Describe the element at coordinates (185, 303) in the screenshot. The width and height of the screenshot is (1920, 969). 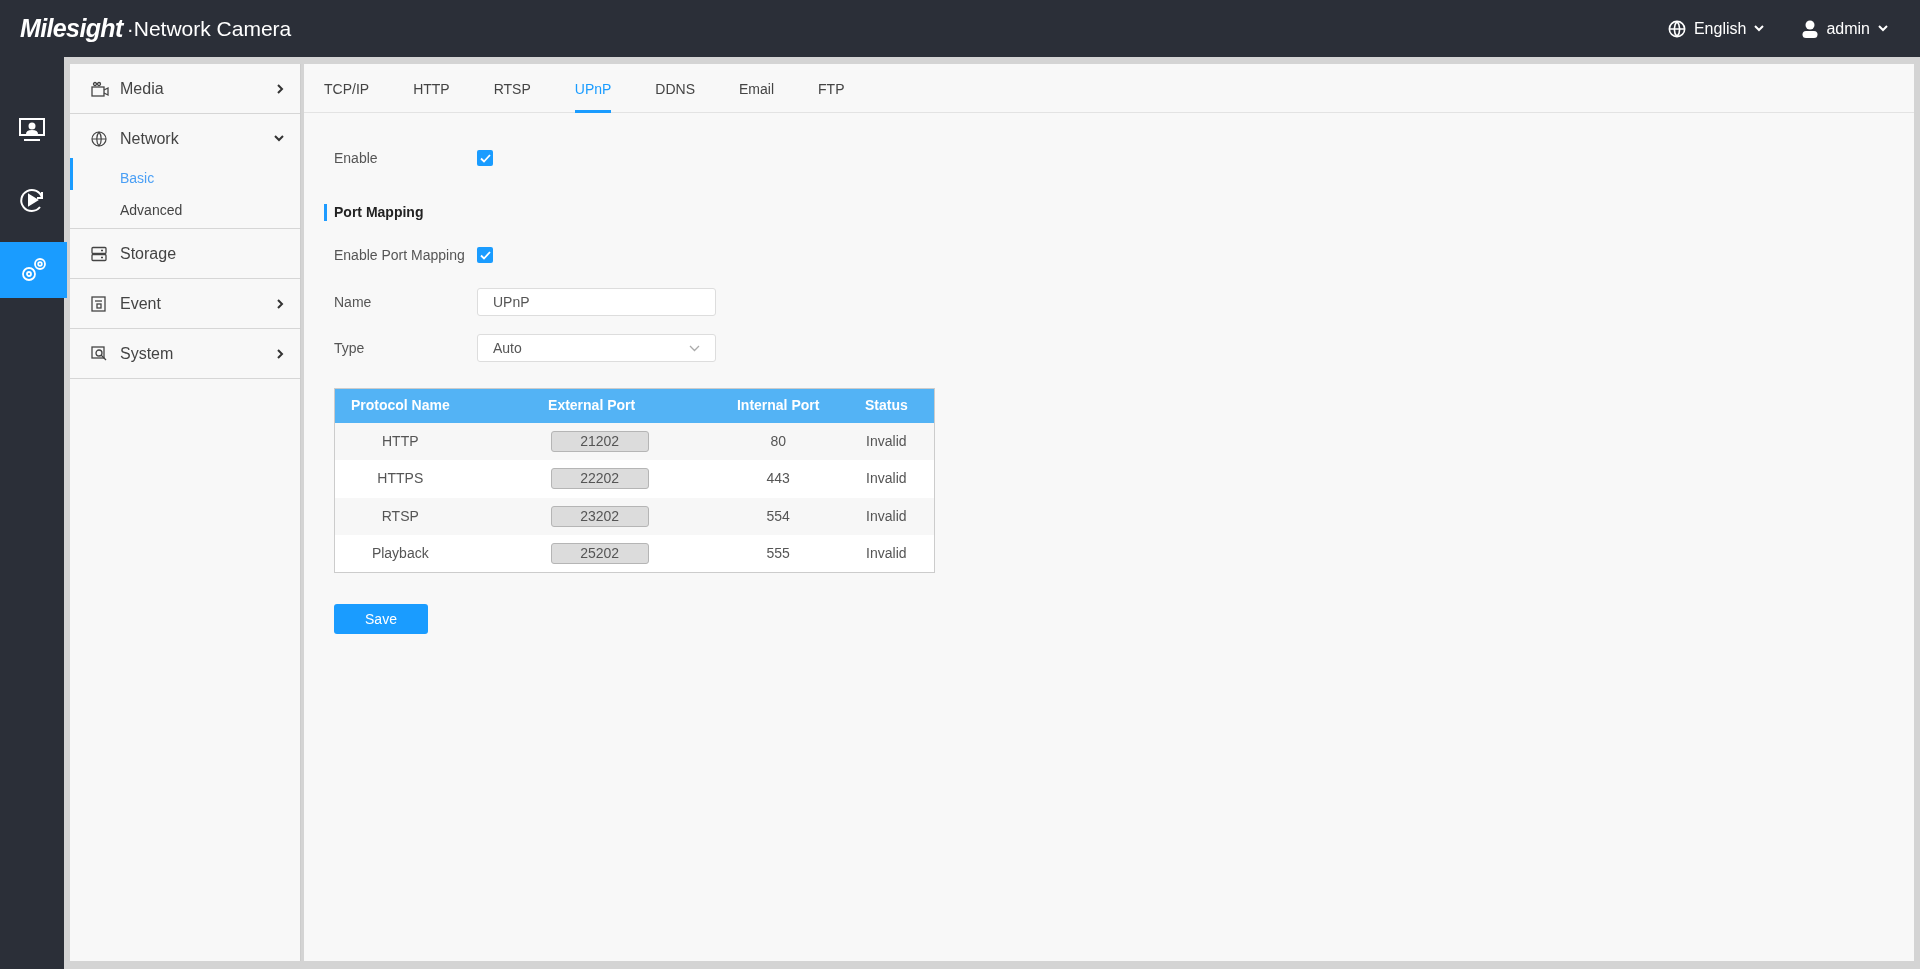
I see `sidebar-item: Event` at that location.